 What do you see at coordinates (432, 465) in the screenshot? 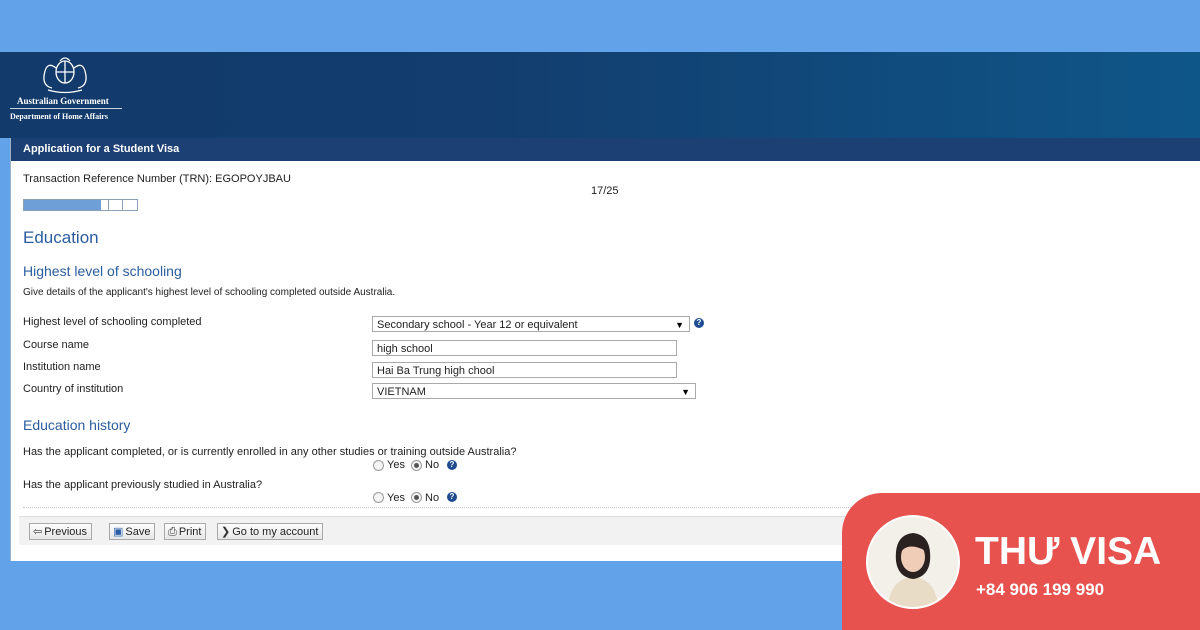
I see `q1-no-label: No` at bounding box center [432, 465].